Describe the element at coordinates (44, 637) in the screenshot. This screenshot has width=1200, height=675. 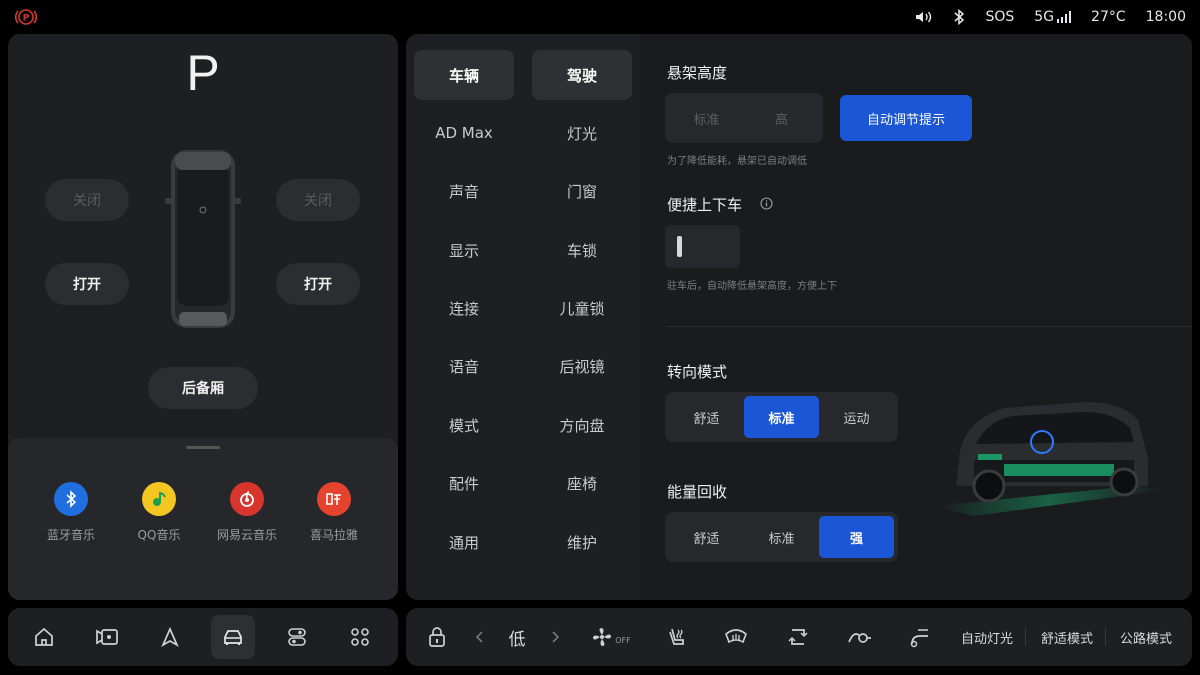
I see `home-icon` at that location.